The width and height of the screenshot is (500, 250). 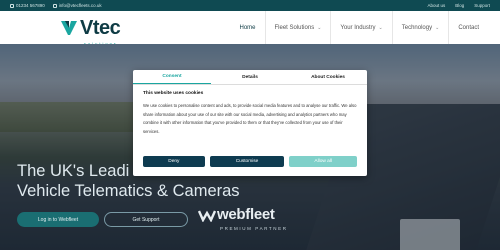 I want to click on hero-title-line2: Vehicle Telematics & Cameras, so click(x=128, y=191).